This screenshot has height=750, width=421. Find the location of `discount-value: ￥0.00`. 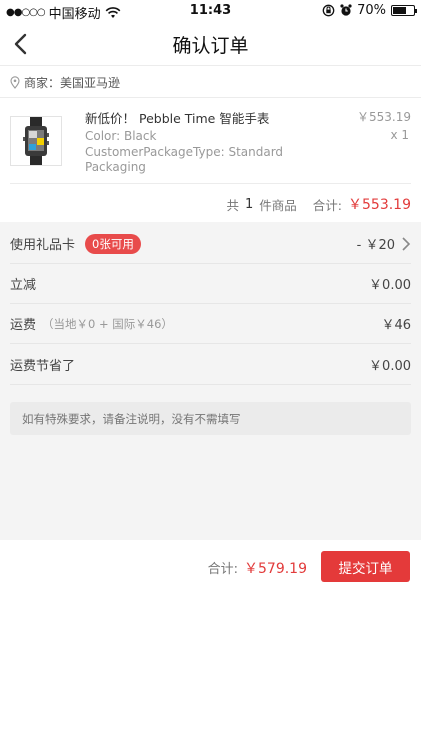

discount-value: ￥0.00 is located at coordinates (390, 285).